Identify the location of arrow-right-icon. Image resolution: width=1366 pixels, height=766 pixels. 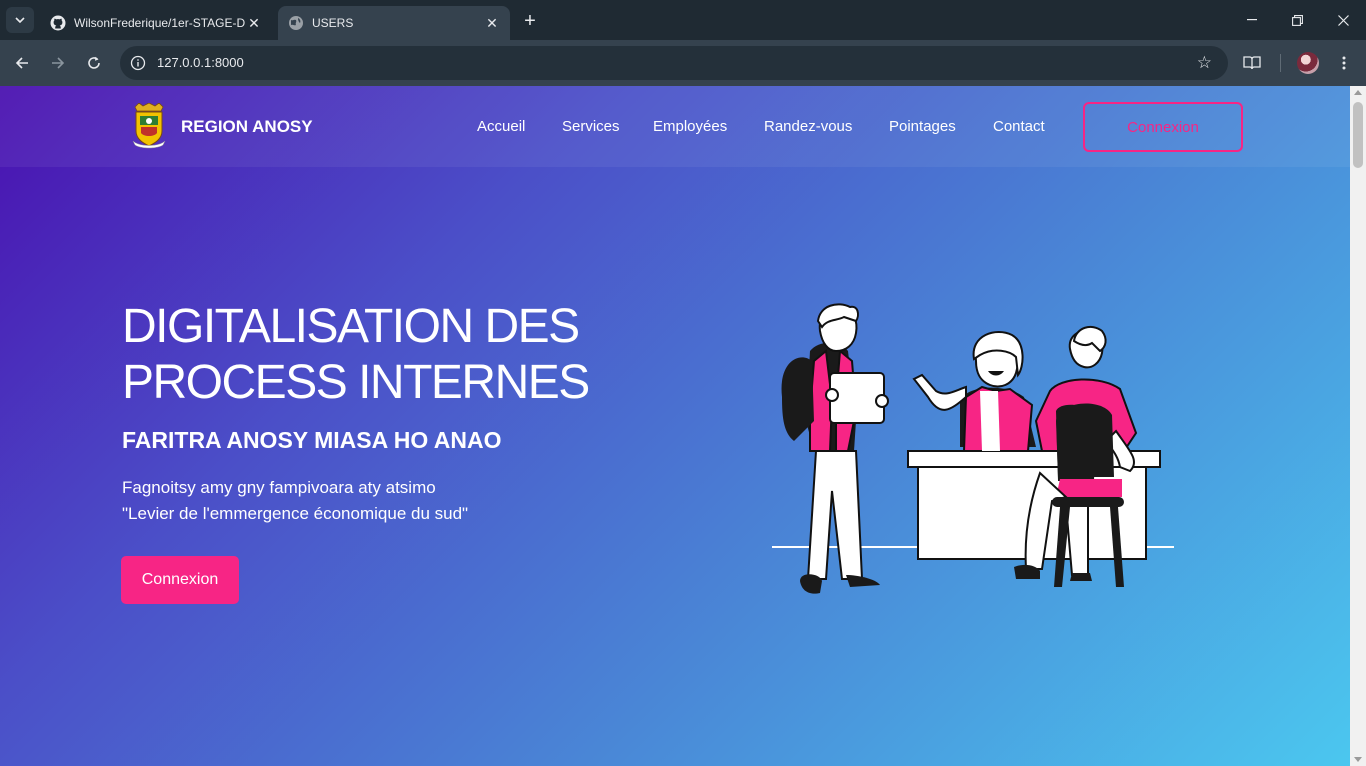
(58, 63).